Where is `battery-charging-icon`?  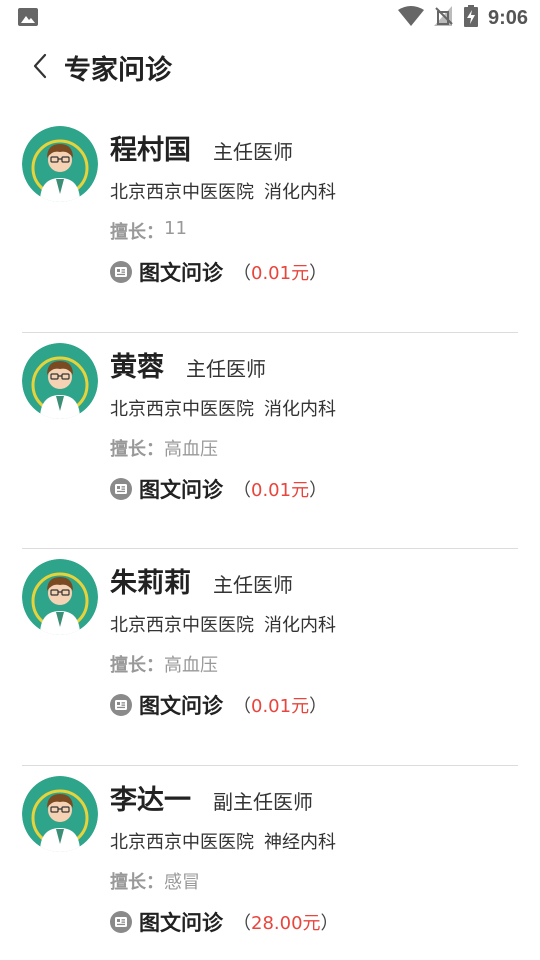 battery-charging-icon is located at coordinates (470, 18).